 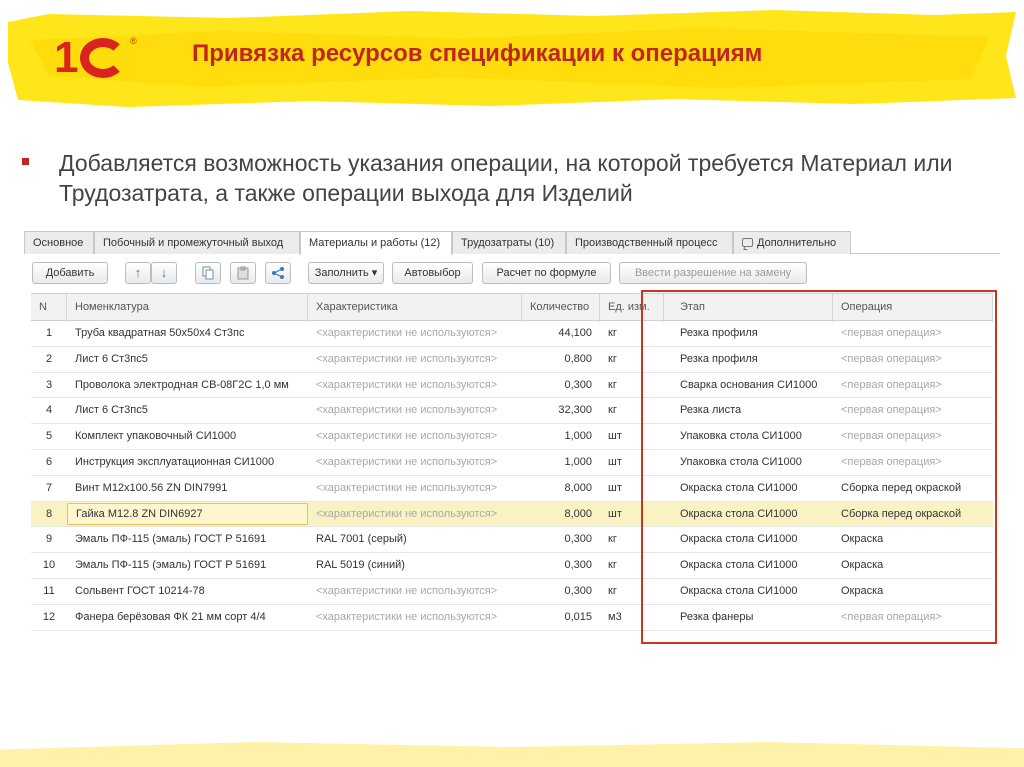 What do you see at coordinates (649, 242) in the screenshot?
I see `tab-production-process: Производственный процесс` at bounding box center [649, 242].